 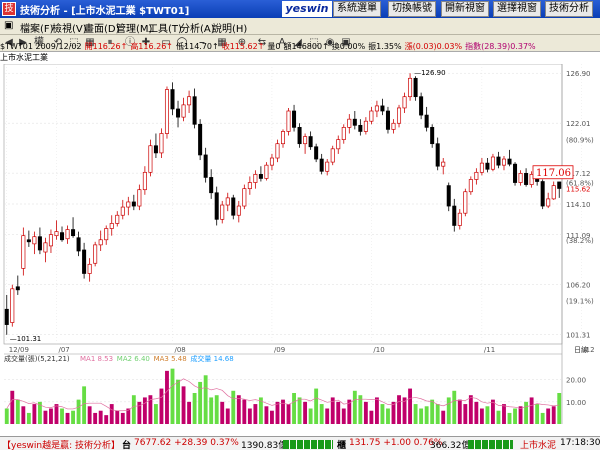 What do you see at coordinates (385, 46) in the screenshot?
I see `ohlc-field: 振1.35%` at bounding box center [385, 46].